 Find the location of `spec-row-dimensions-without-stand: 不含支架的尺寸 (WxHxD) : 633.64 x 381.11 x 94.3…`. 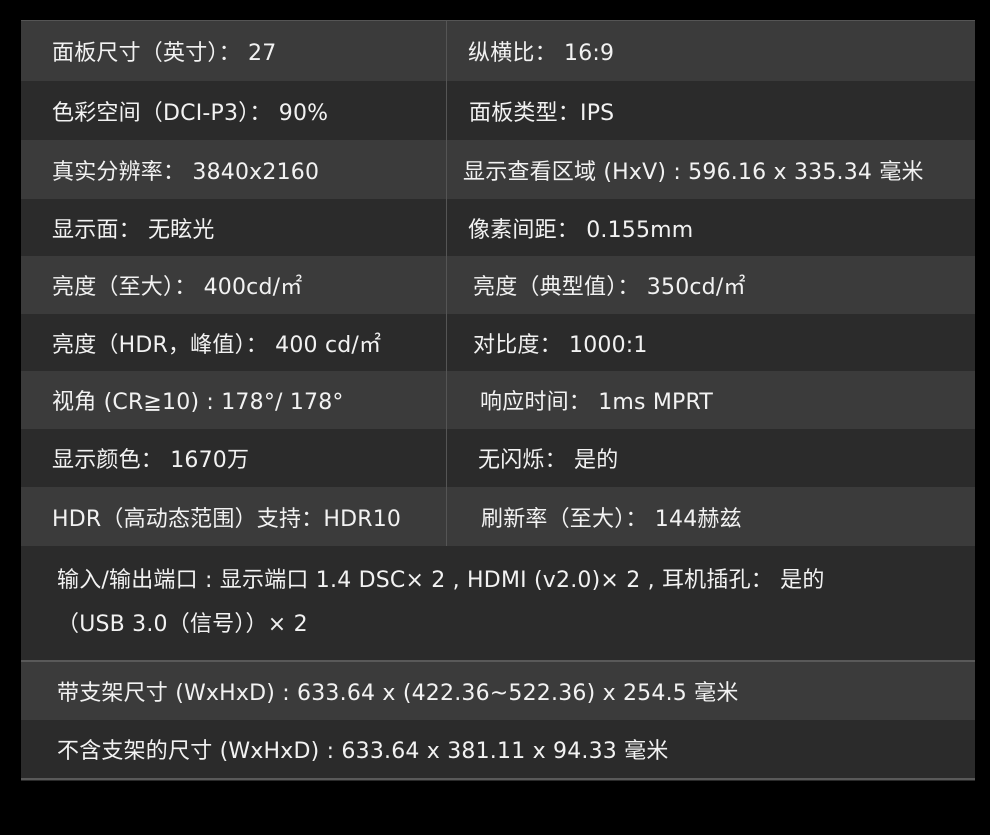

spec-row-dimensions-without-stand: 不含支架的尺寸 (WxHxD) : 633.64 x 381.11 x 94.3… is located at coordinates (498, 749).